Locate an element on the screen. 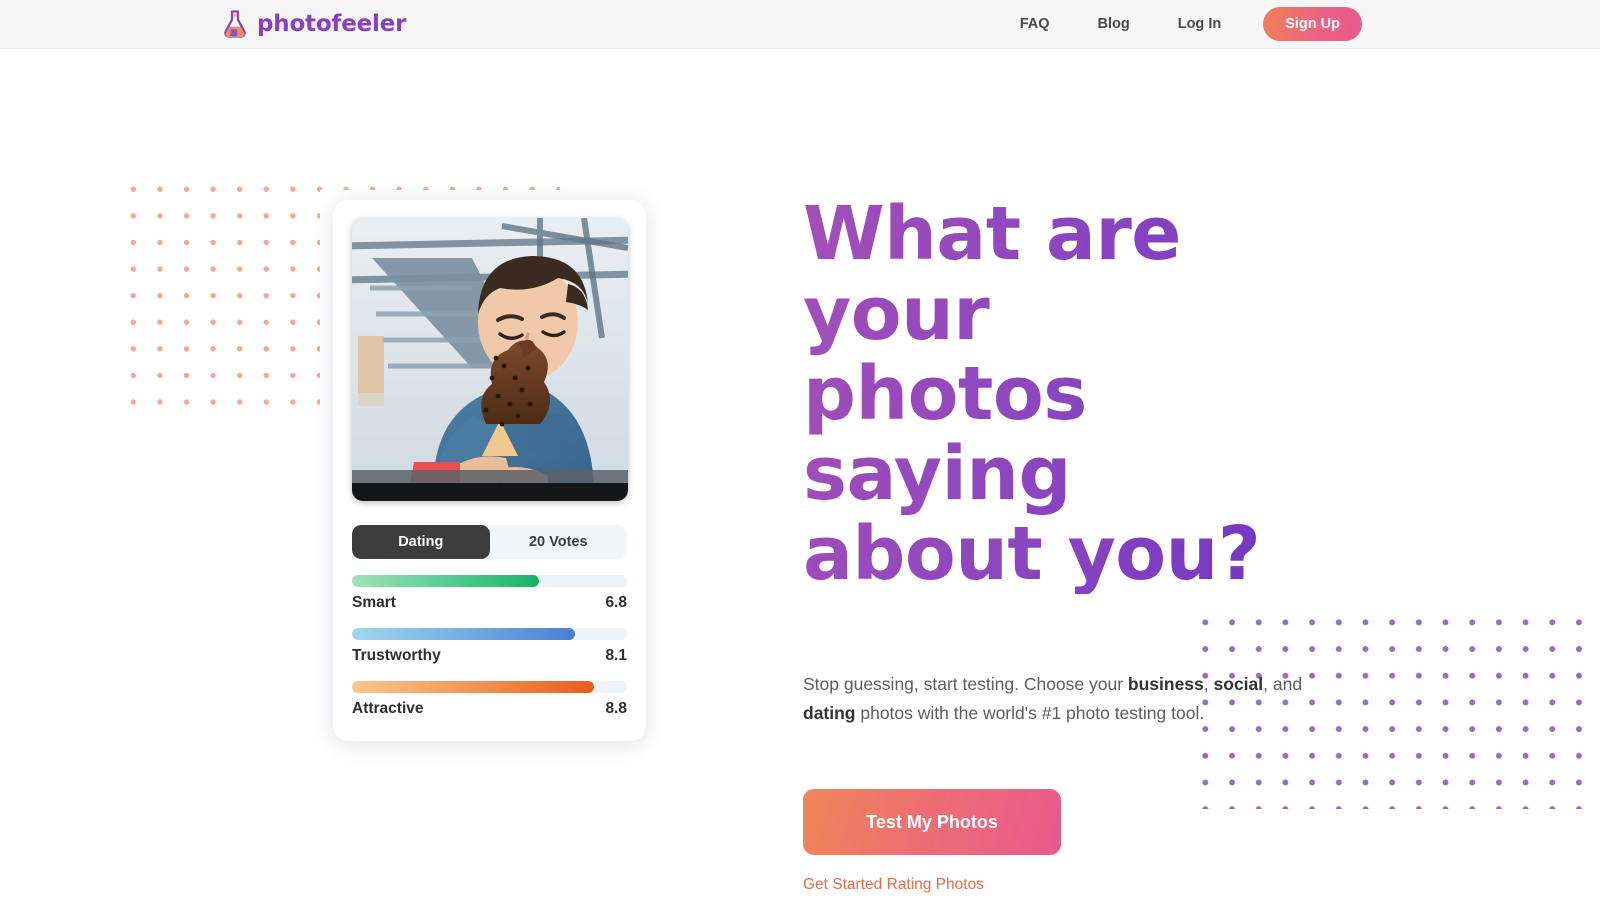 This screenshot has height=900, width=1600. metric-smart: Smart 6.8 is located at coordinates (489, 593).